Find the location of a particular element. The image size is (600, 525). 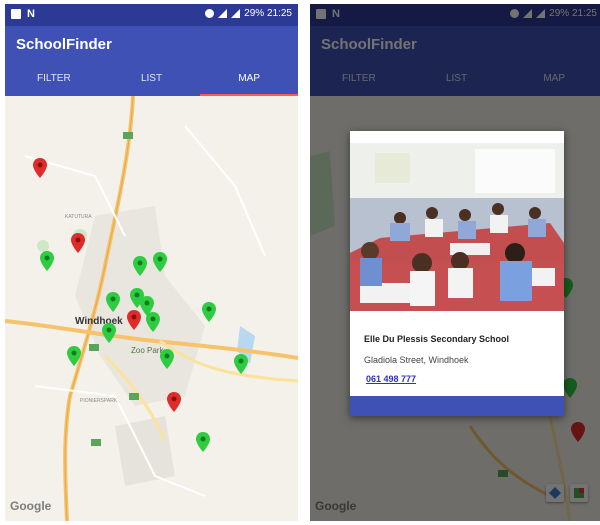

school-photo is located at coordinates (457, 227).